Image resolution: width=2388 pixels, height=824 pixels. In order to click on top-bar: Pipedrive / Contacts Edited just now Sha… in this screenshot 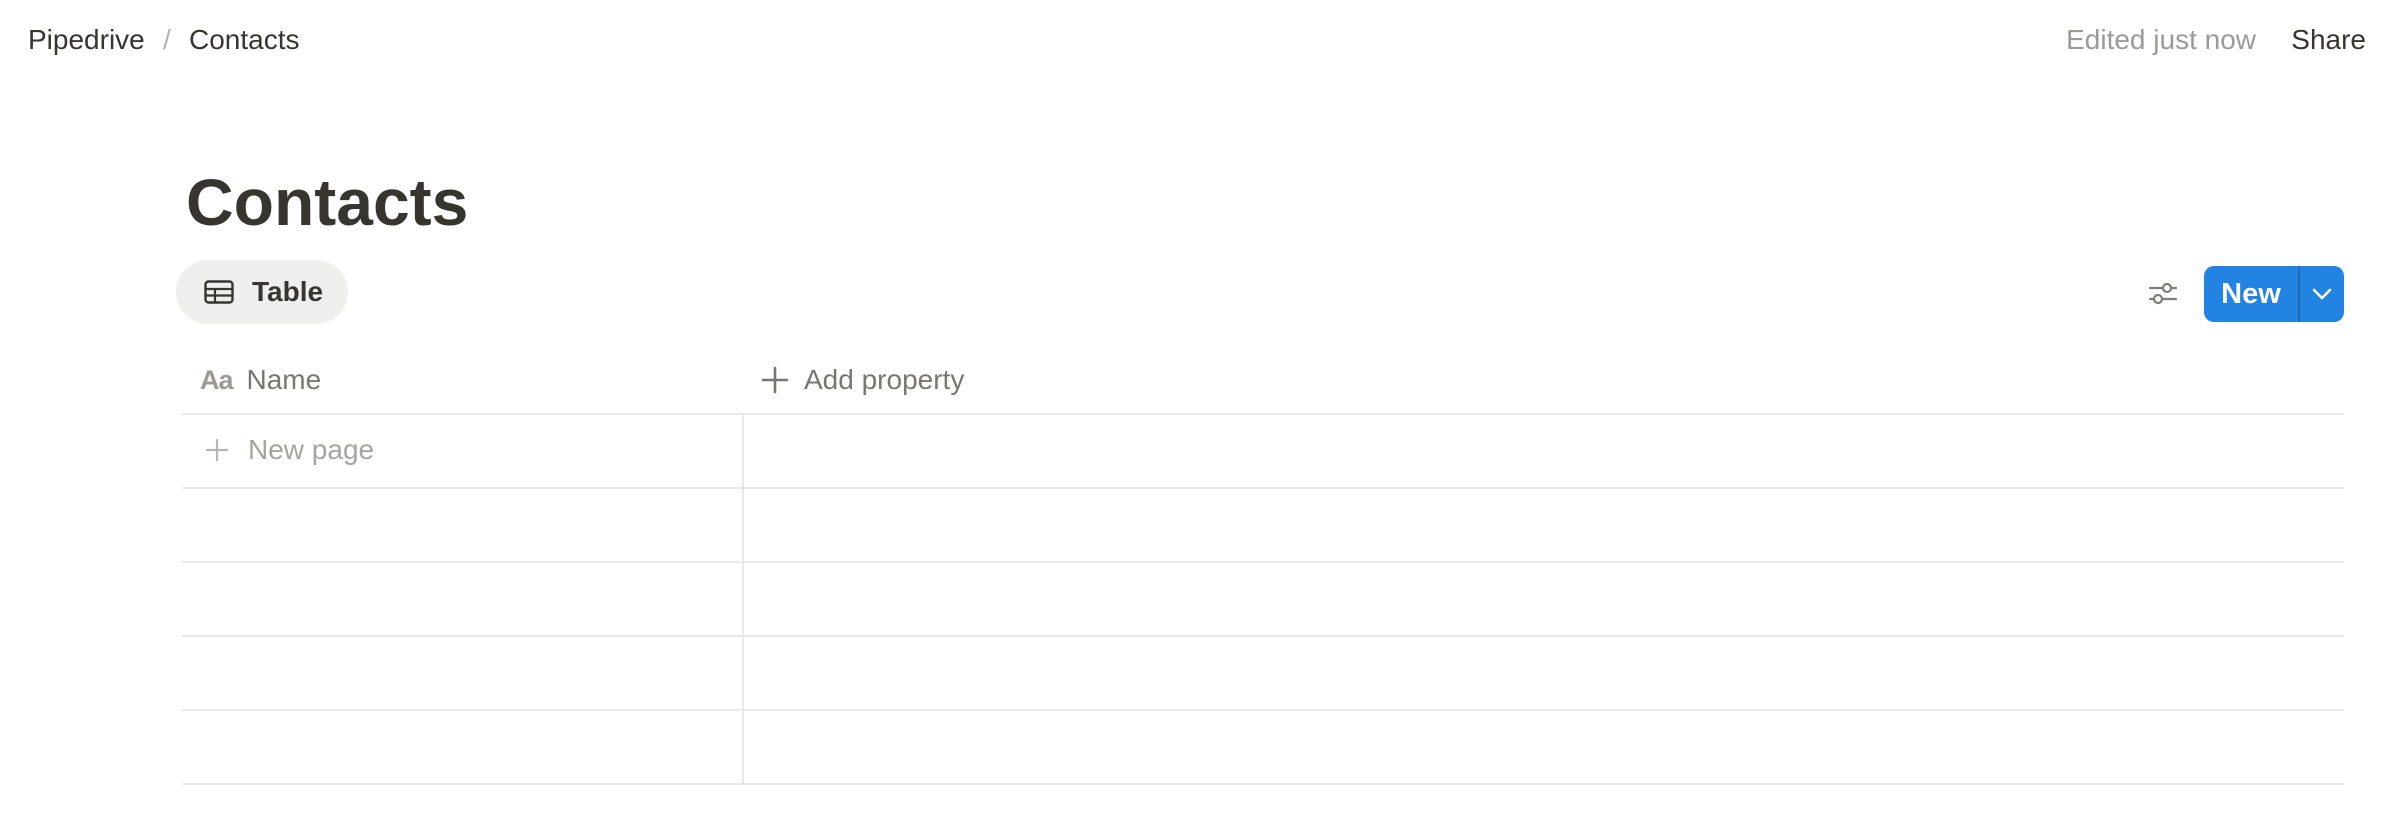, I will do `click(1194, 40)`.